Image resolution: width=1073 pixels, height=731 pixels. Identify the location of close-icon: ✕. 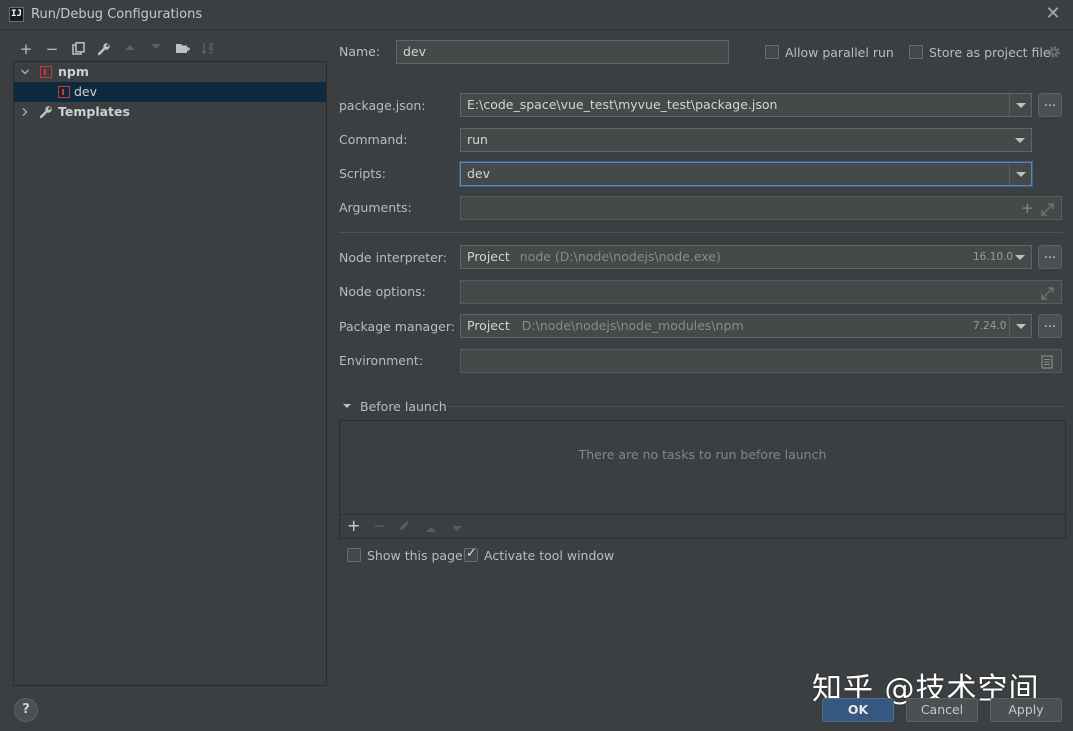
(1053, 14).